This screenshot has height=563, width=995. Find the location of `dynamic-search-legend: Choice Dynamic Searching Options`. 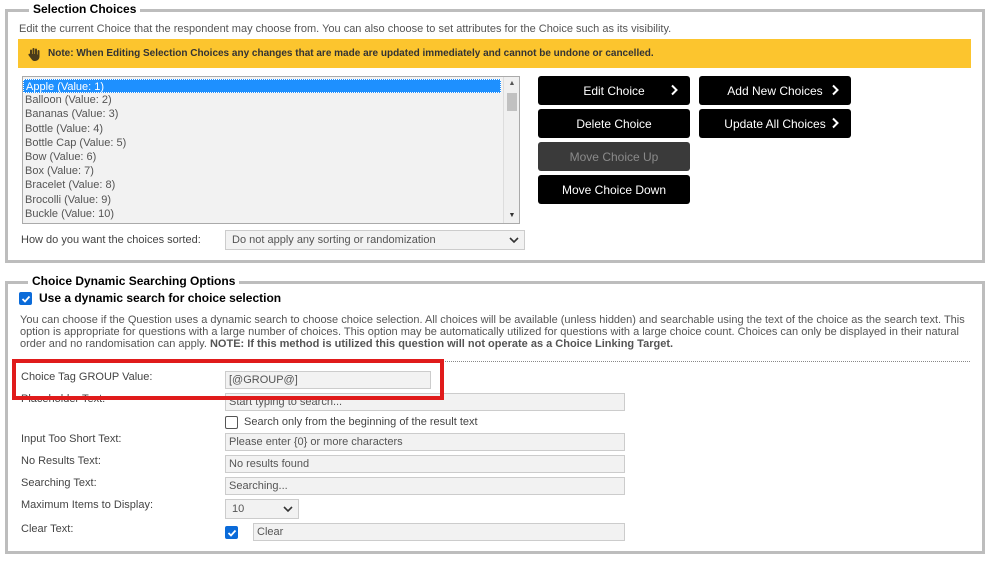

dynamic-search-legend: Choice Dynamic Searching Options is located at coordinates (134, 281).